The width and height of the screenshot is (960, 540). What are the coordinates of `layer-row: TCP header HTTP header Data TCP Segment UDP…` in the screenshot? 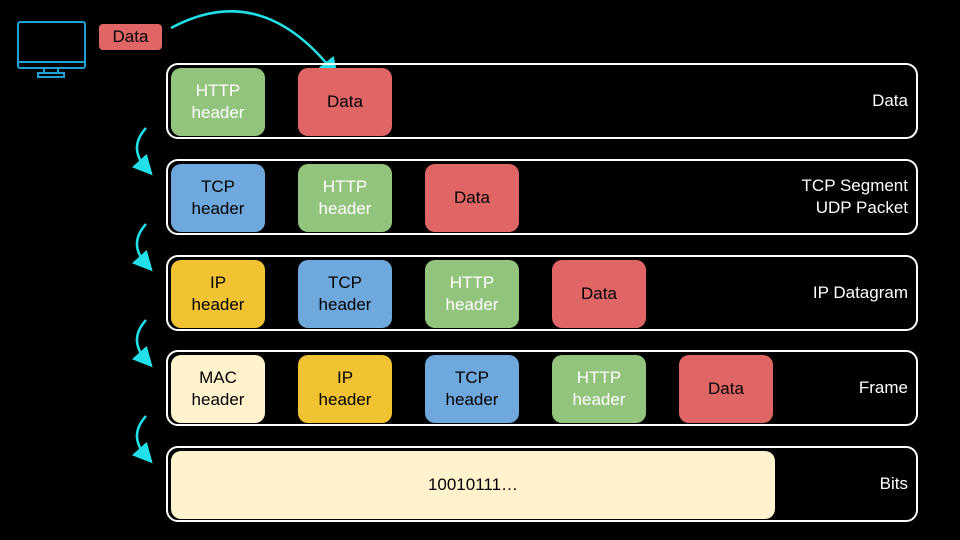 It's located at (542, 197).